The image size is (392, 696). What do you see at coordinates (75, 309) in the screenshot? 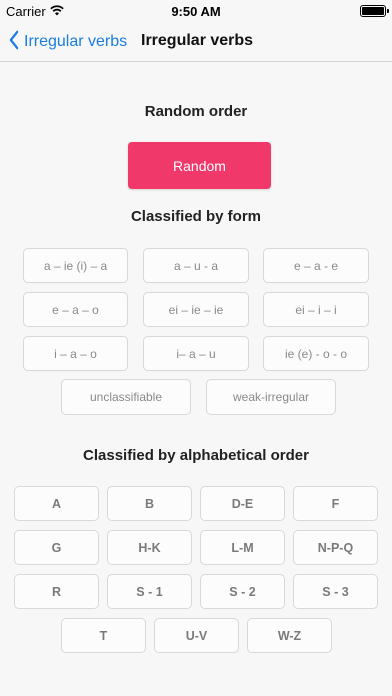
I see `form-button-e-a-o: e – a – o` at bounding box center [75, 309].